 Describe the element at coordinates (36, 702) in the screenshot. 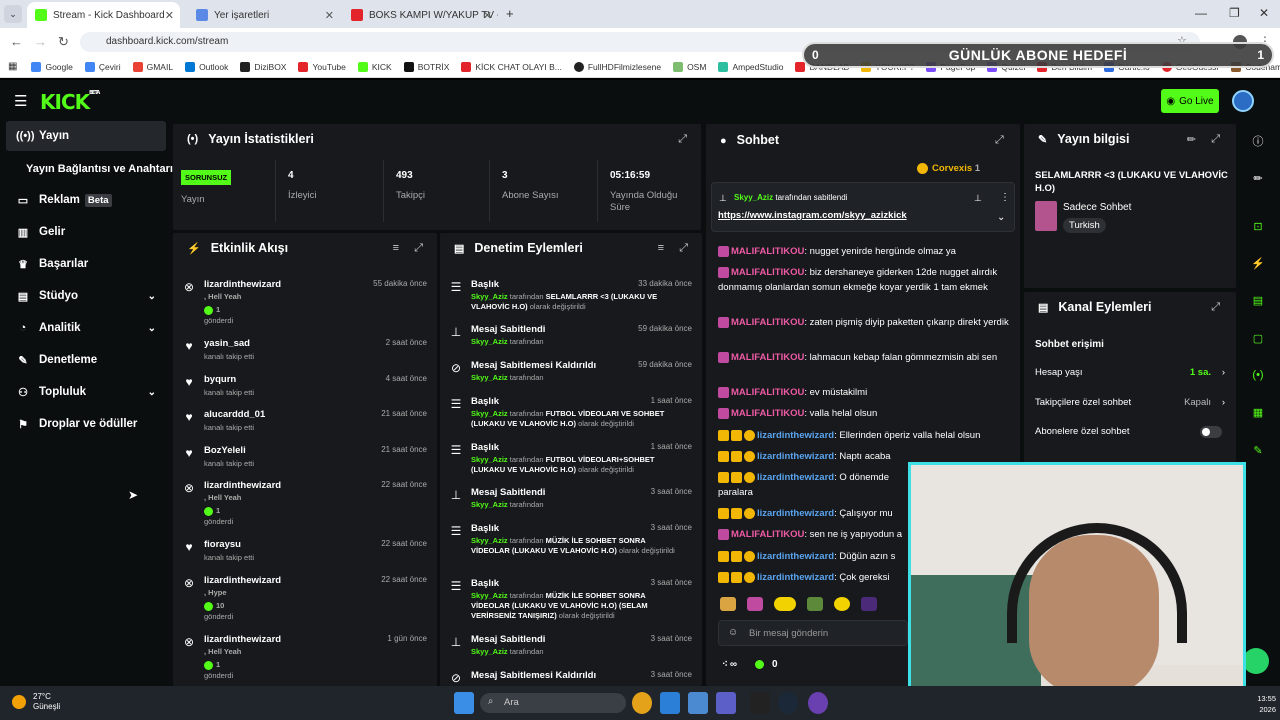

I see `weather-widget: 27°C Güneşli` at that location.